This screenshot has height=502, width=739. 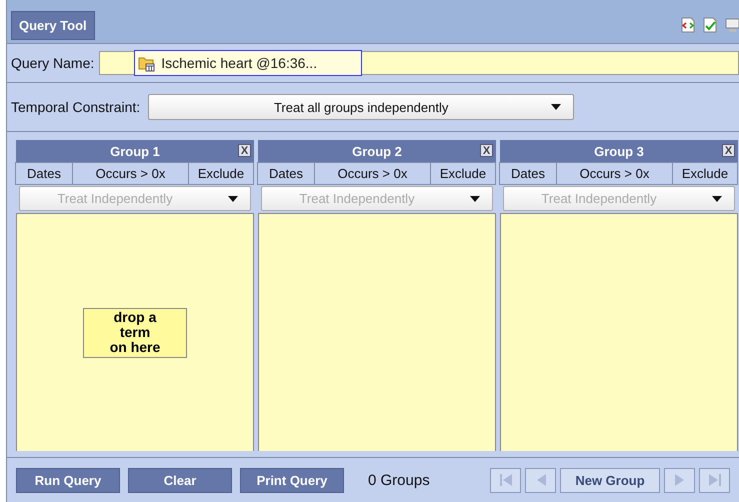 What do you see at coordinates (619, 151) in the screenshot?
I see `group-title: Group 3` at bounding box center [619, 151].